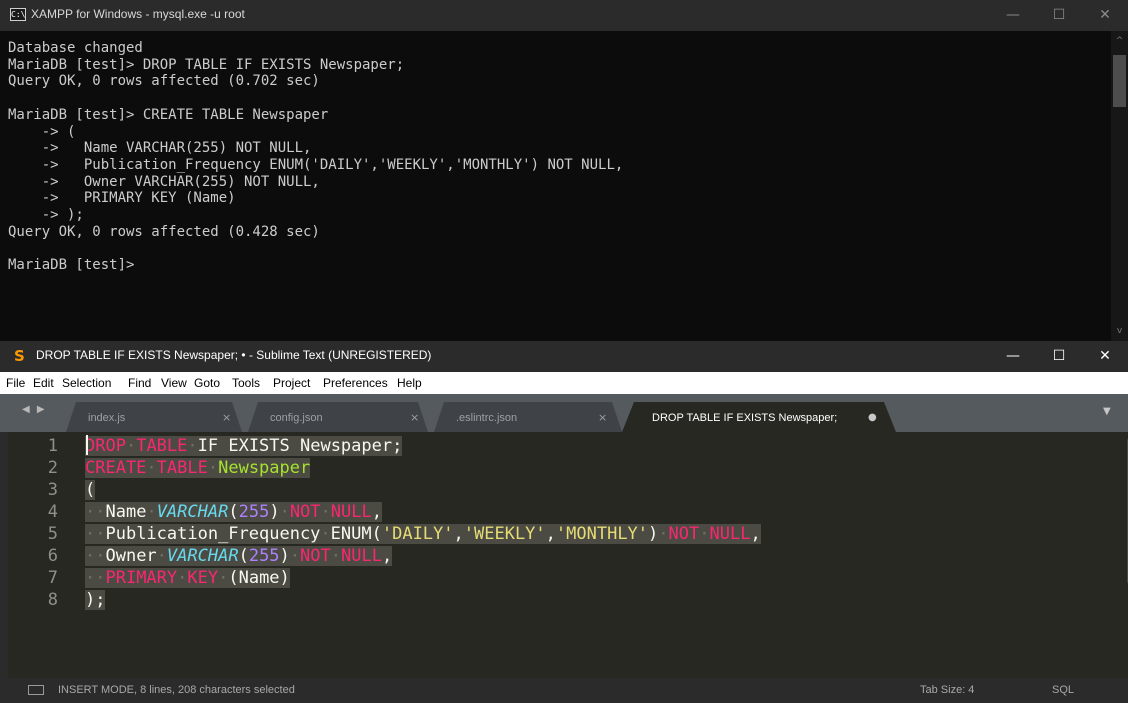  Describe the element at coordinates (264, 468) in the screenshot. I see `code-token: Newspaper` at that location.